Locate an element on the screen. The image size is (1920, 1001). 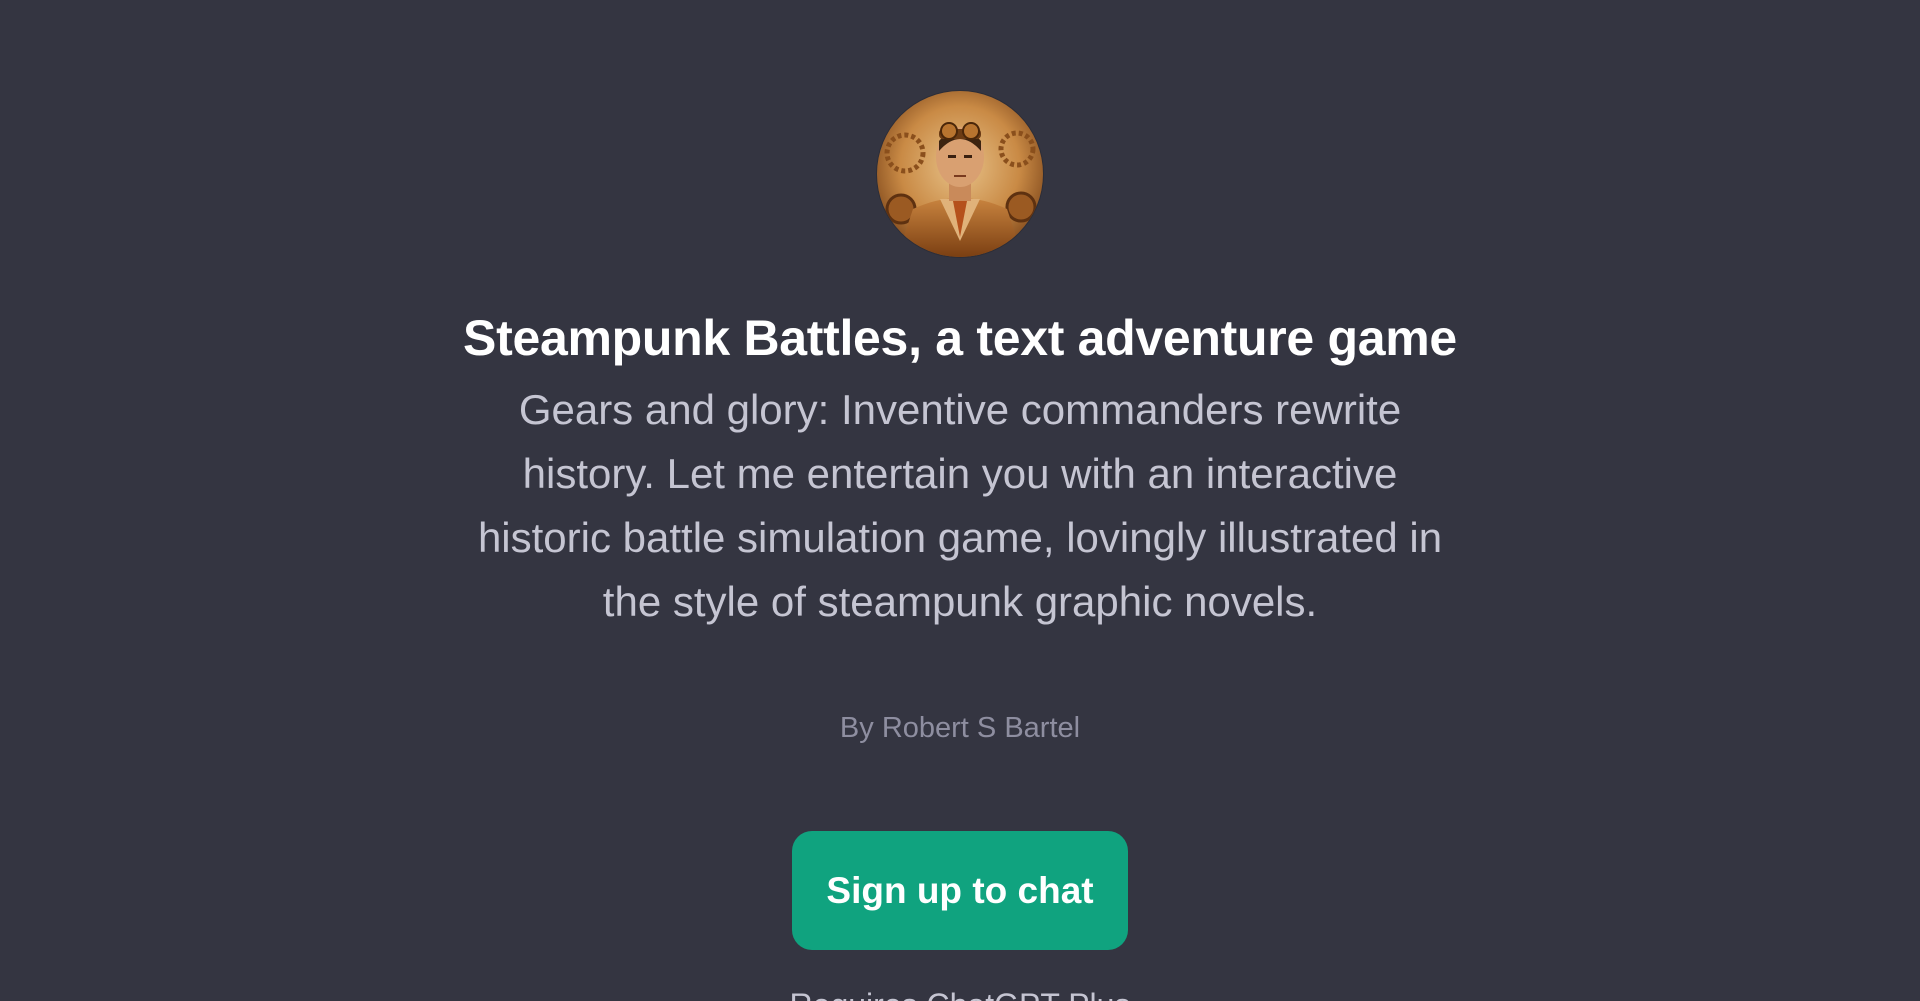
steampunk-commander-avatar-icon is located at coordinates (960, 174).